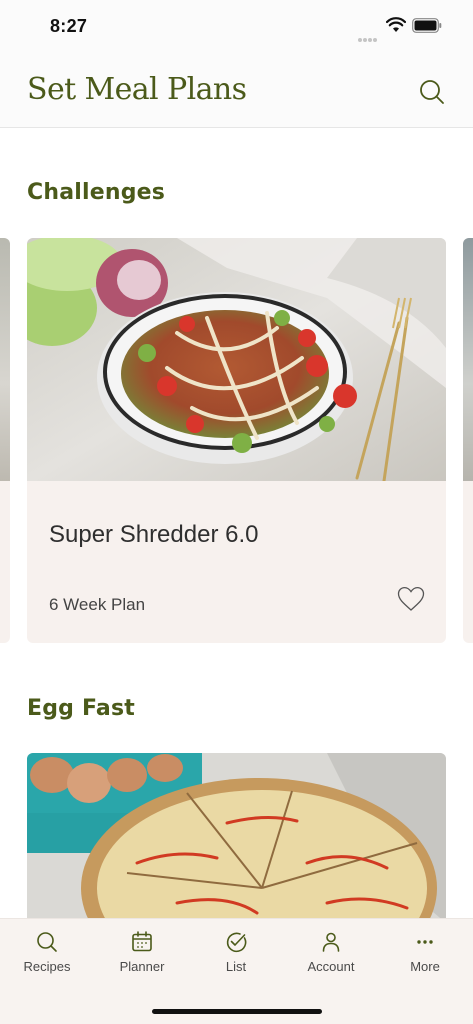  Describe the element at coordinates (81, 708) in the screenshot. I see `section-title-egg-fast: Egg Fast` at that location.